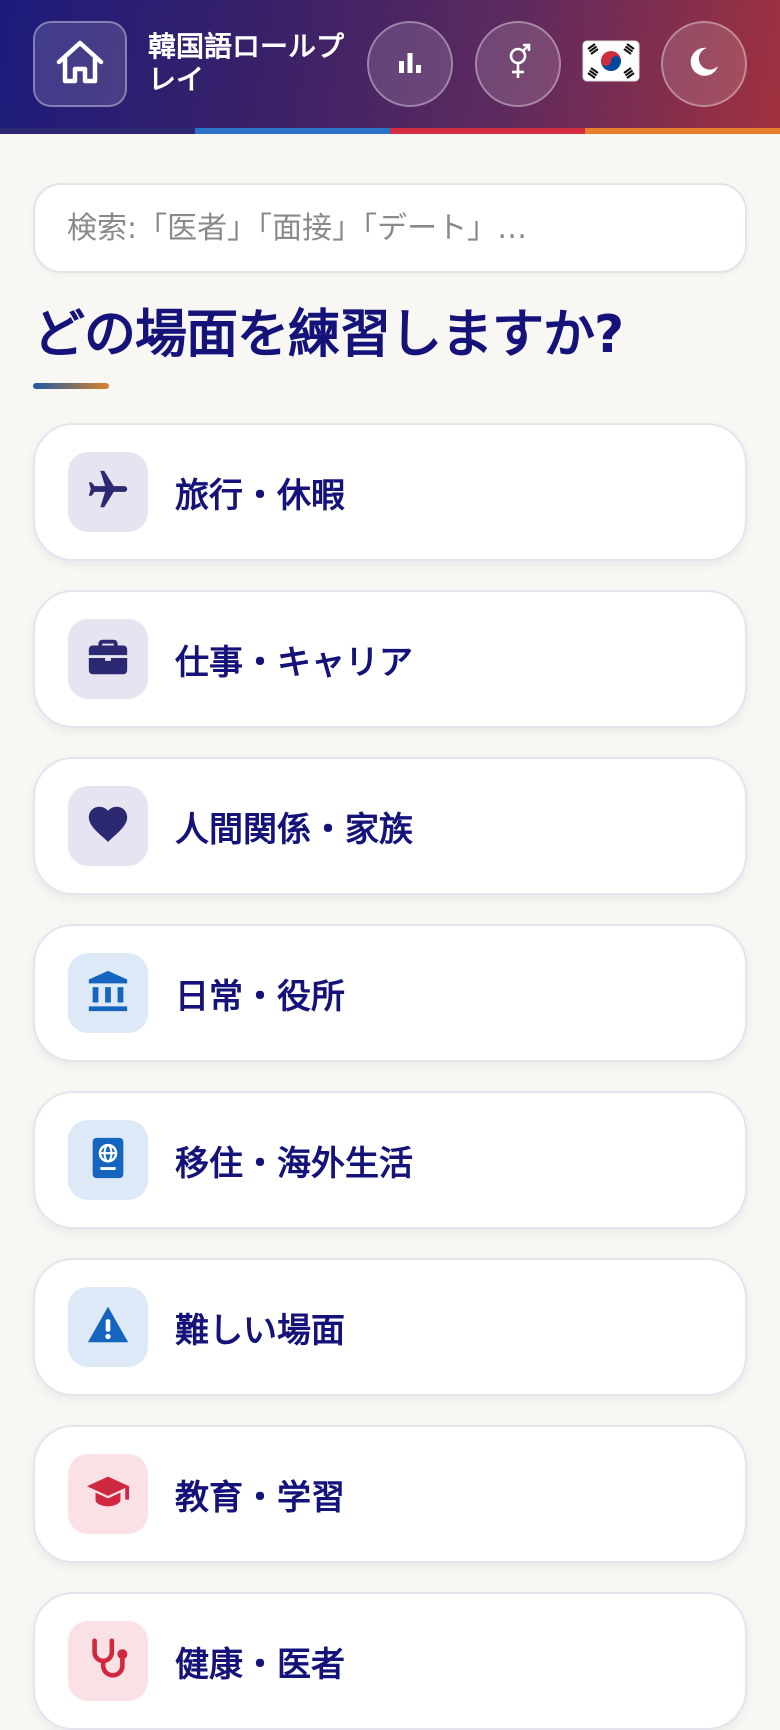  I want to click on home-icon, so click(80, 64).